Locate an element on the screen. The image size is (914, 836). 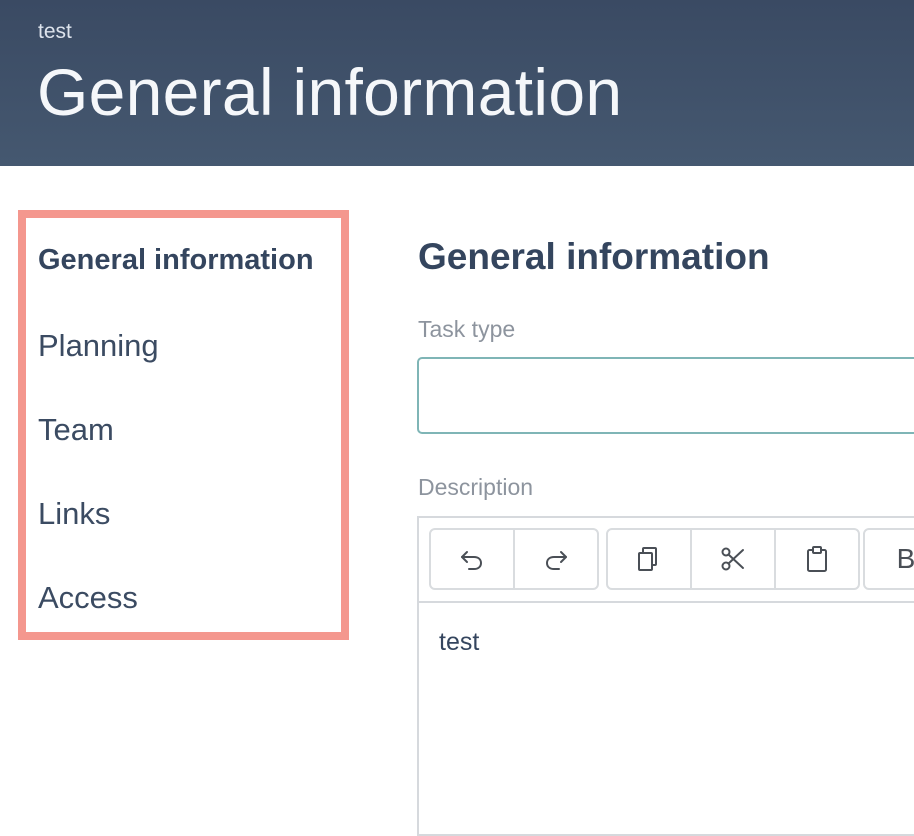
clipboard-button-group is located at coordinates (733, 559).